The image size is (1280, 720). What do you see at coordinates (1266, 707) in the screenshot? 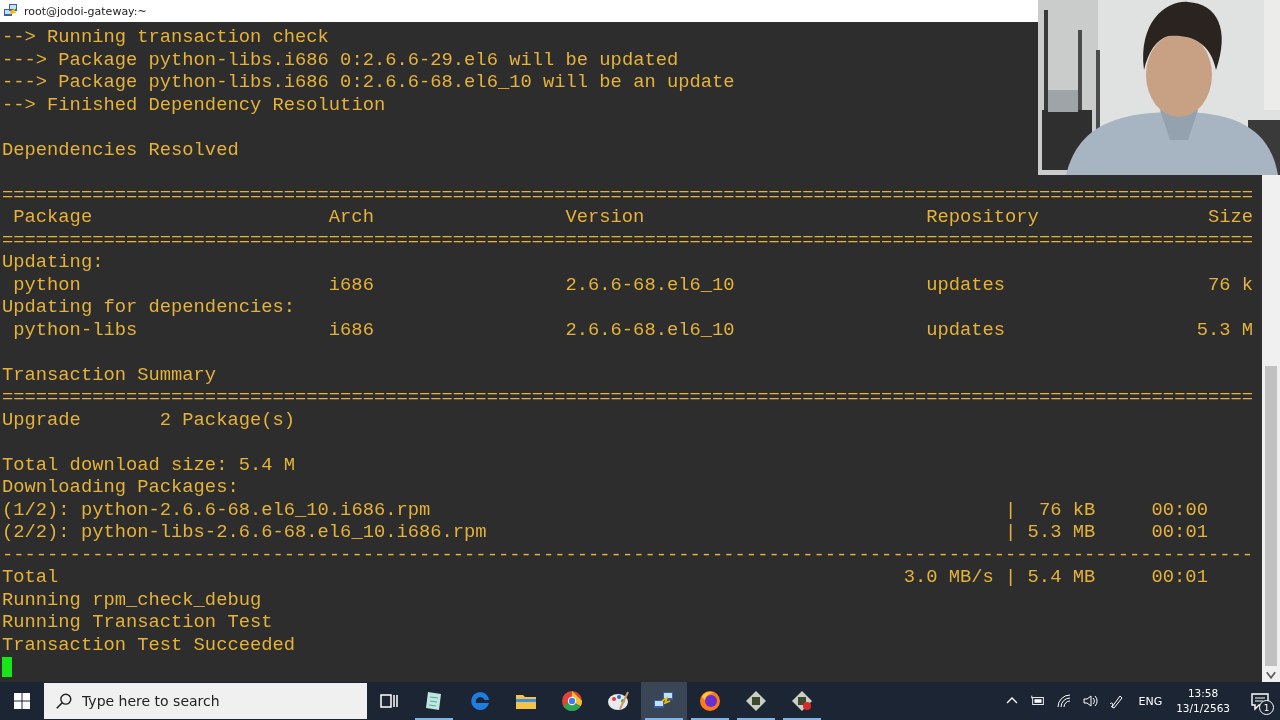
I see `notification-badge: 1` at bounding box center [1266, 707].